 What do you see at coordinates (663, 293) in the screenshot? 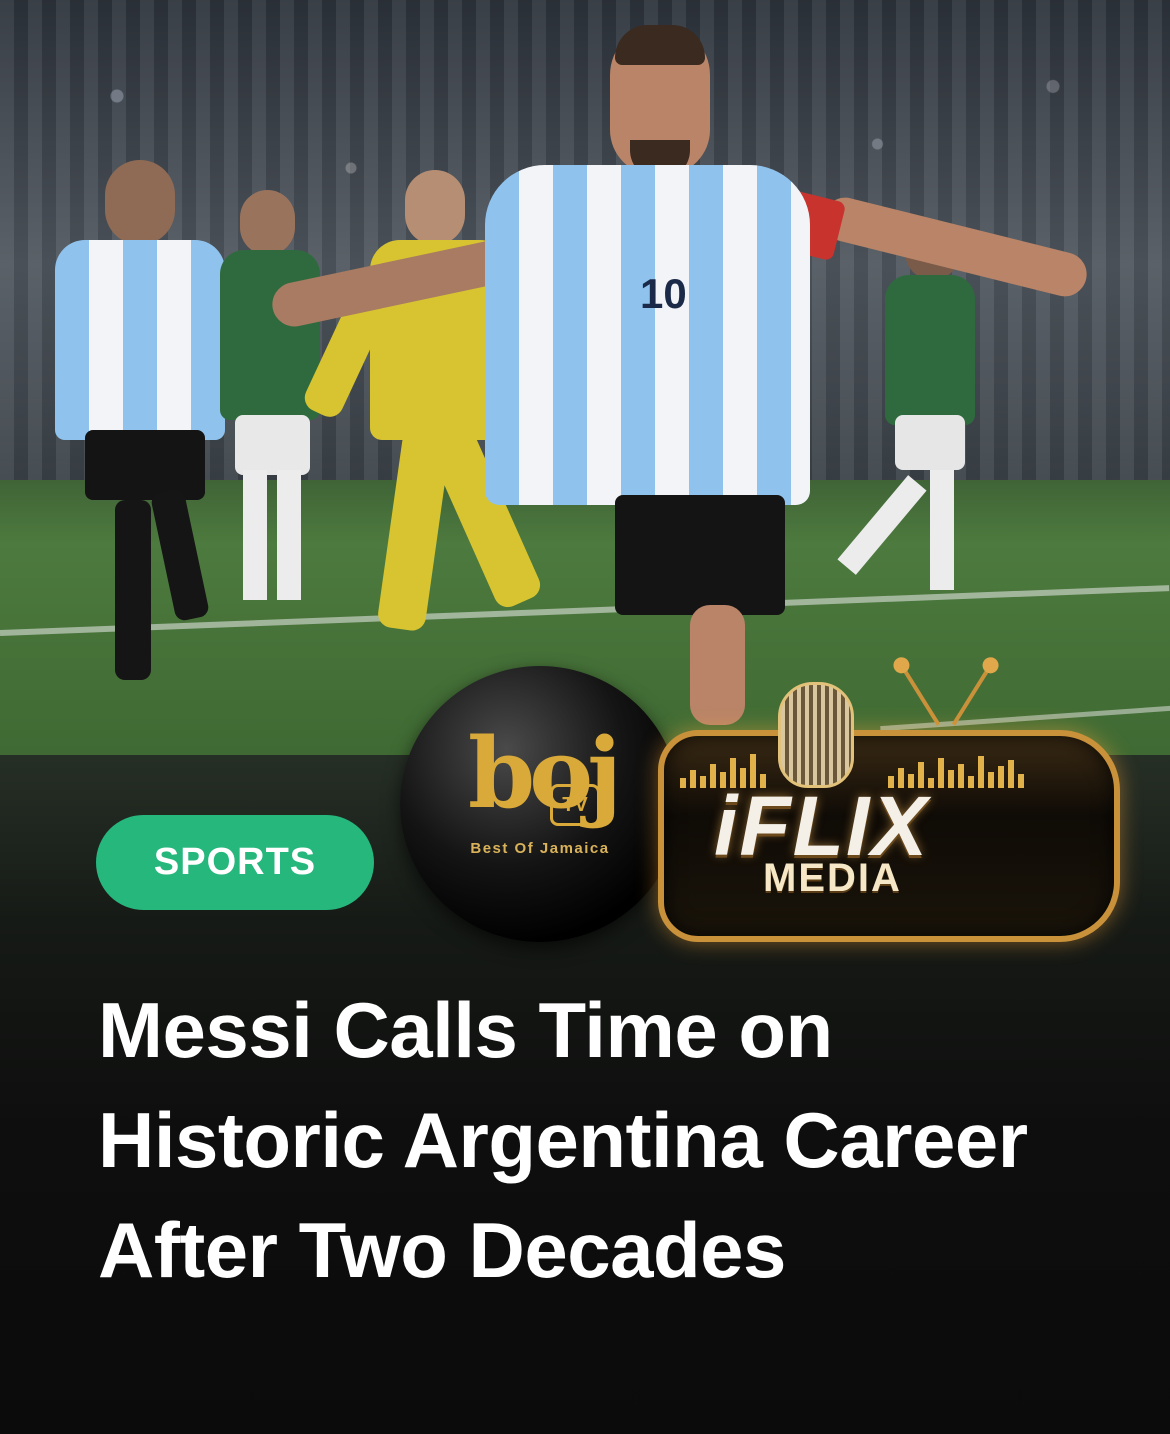
I see `jersey-number: 10` at bounding box center [663, 293].